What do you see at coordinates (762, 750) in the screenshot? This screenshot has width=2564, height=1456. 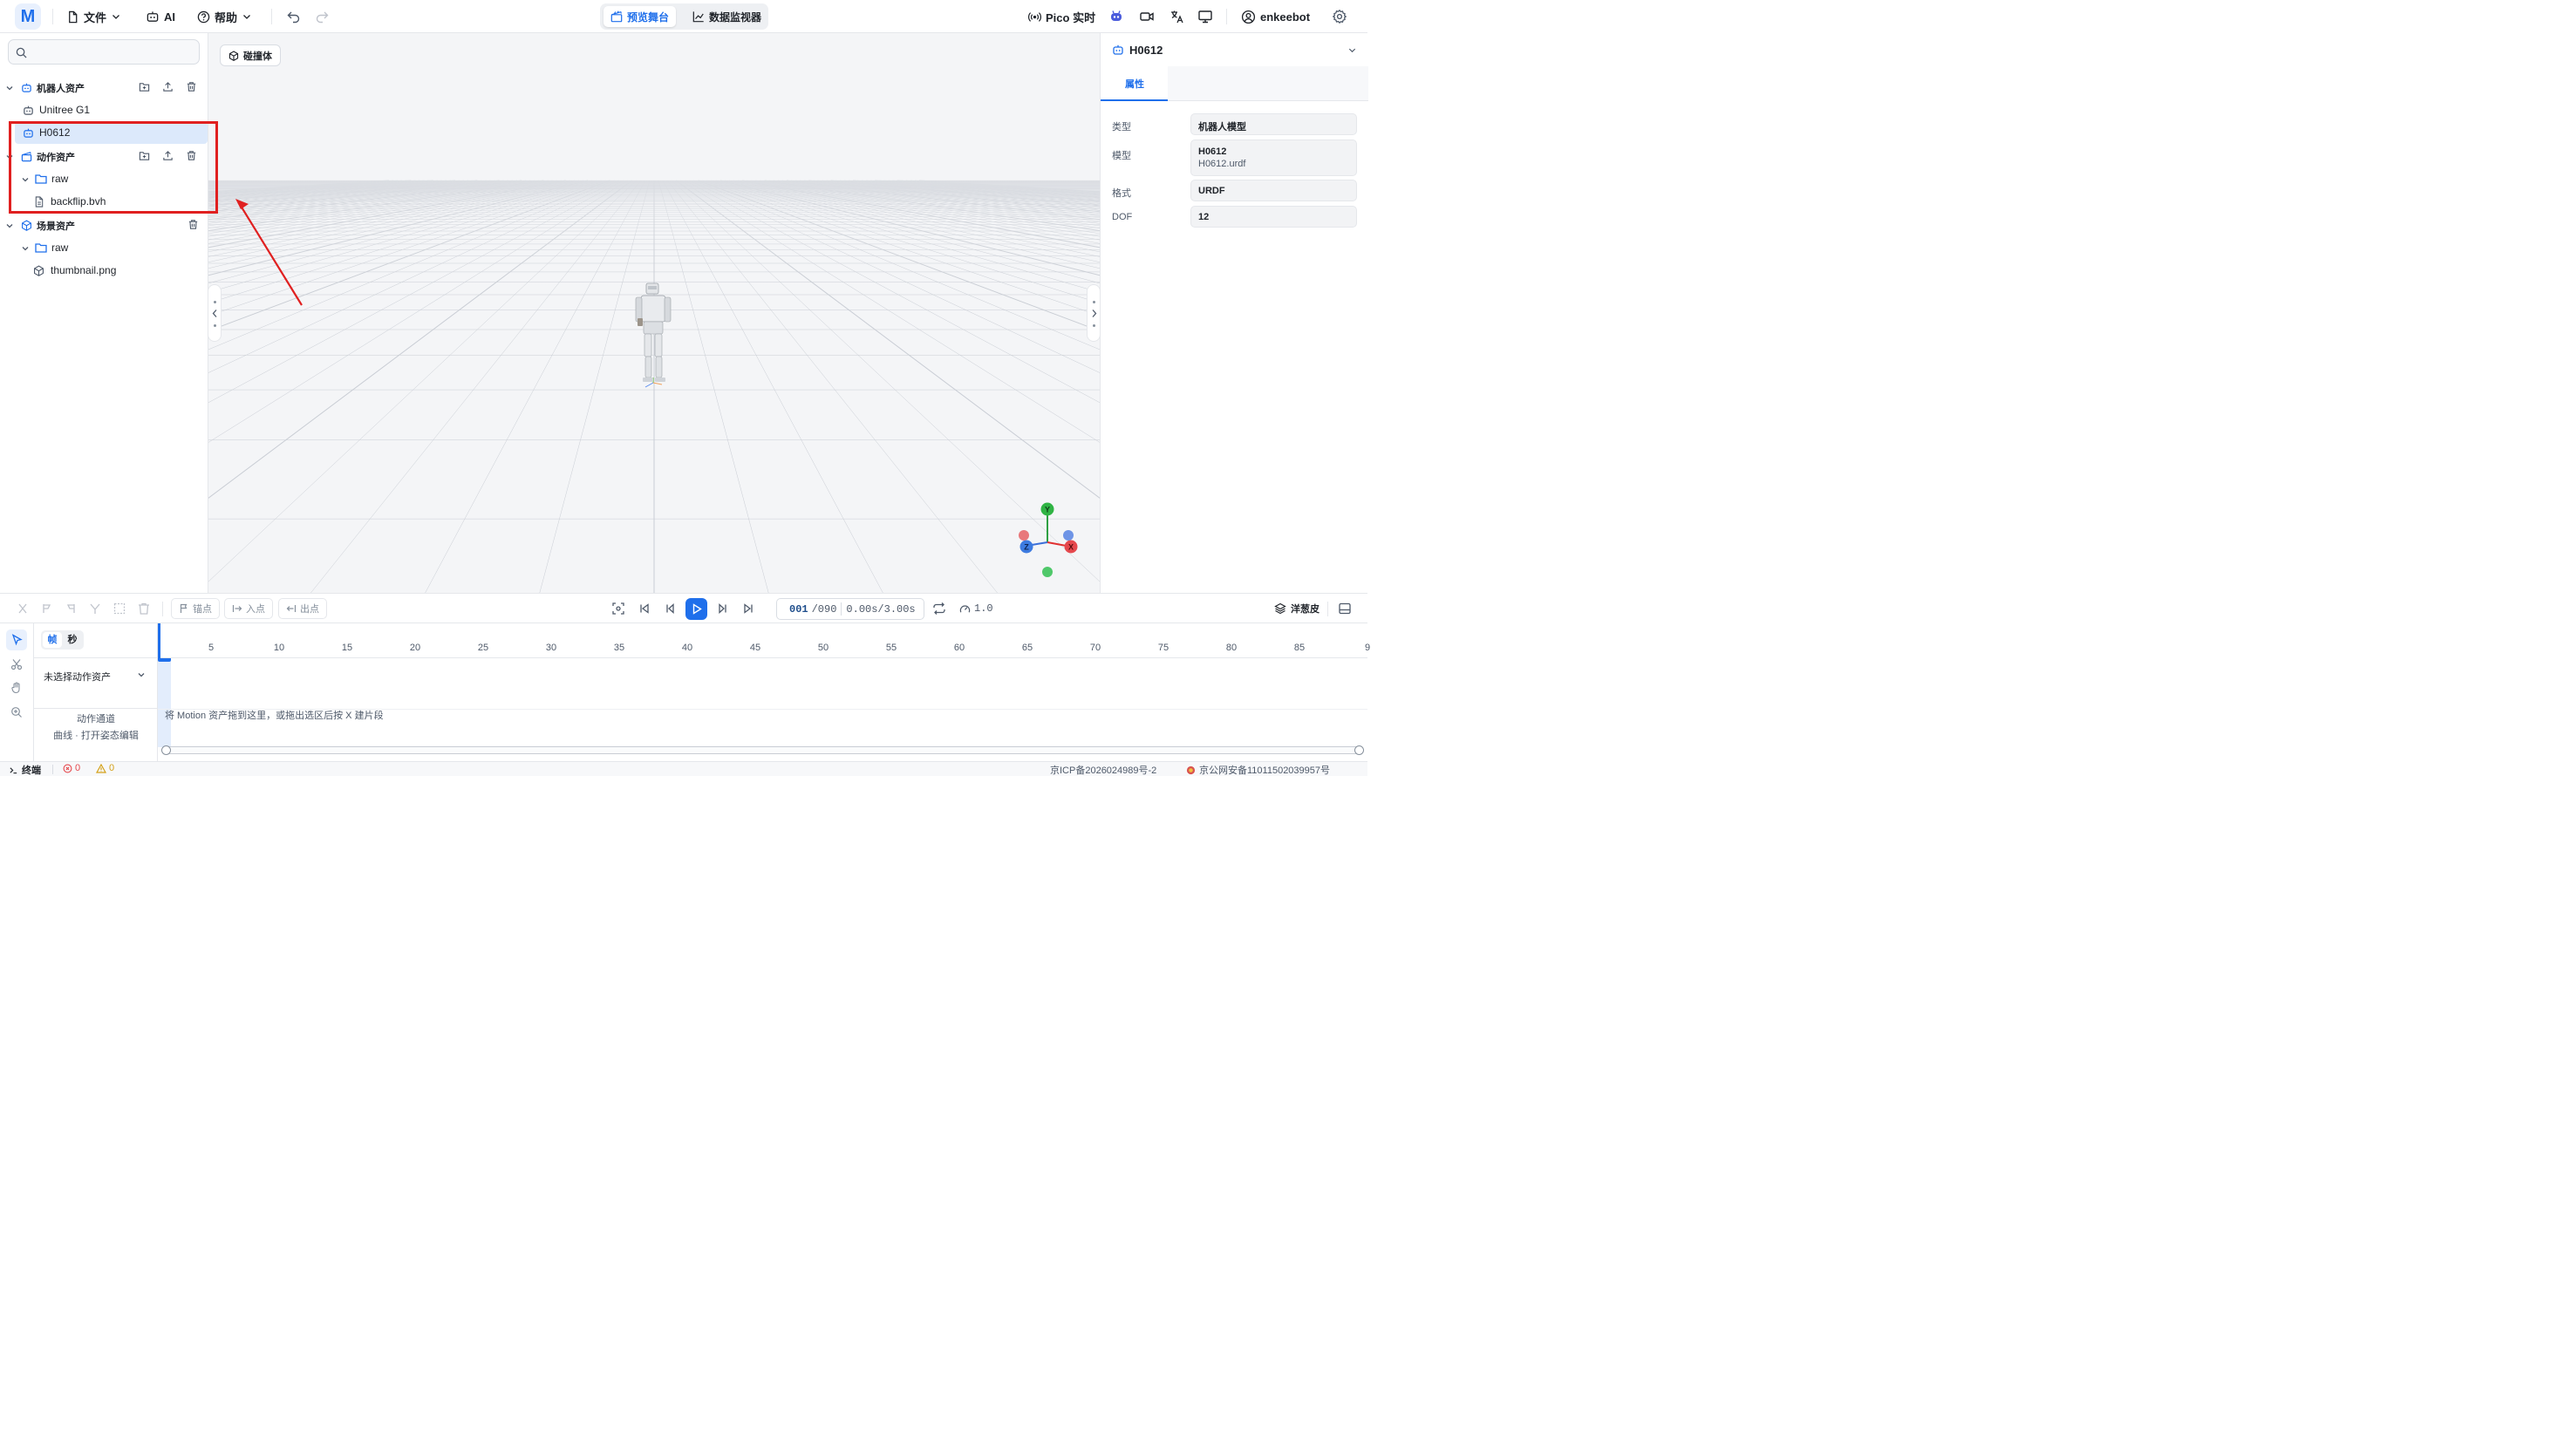 I see `horizontal-scrollbar` at bounding box center [762, 750].